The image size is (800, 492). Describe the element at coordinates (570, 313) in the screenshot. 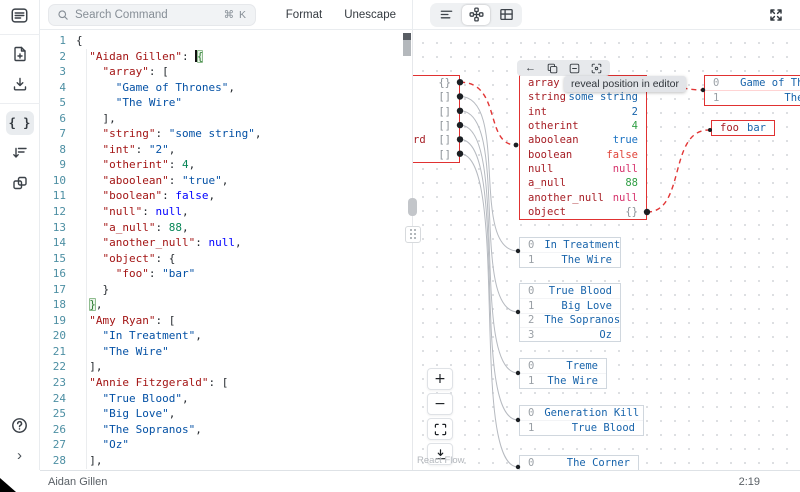

I see `graph-node-true-blood-array: 0 True Blood 1 Big Love 2 The Sopranos 3 Oz` at that location.